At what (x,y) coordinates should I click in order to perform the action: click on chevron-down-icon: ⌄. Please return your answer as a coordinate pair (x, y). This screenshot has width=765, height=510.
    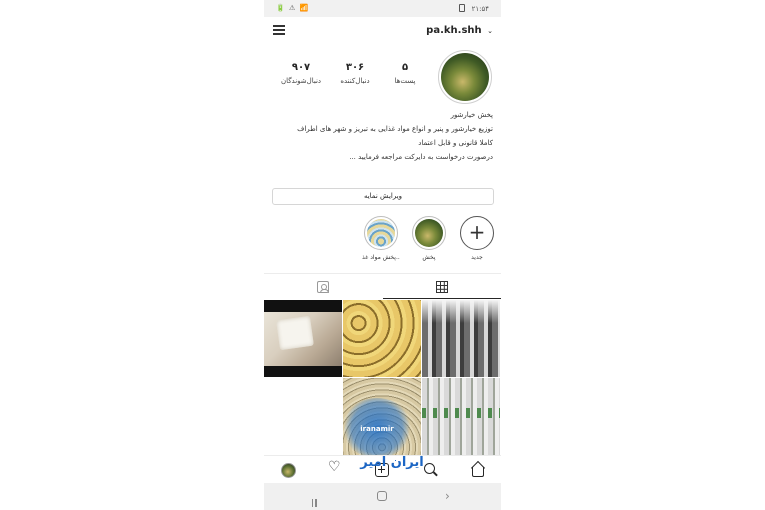
    Looking at the image, I should click on (490, 31).